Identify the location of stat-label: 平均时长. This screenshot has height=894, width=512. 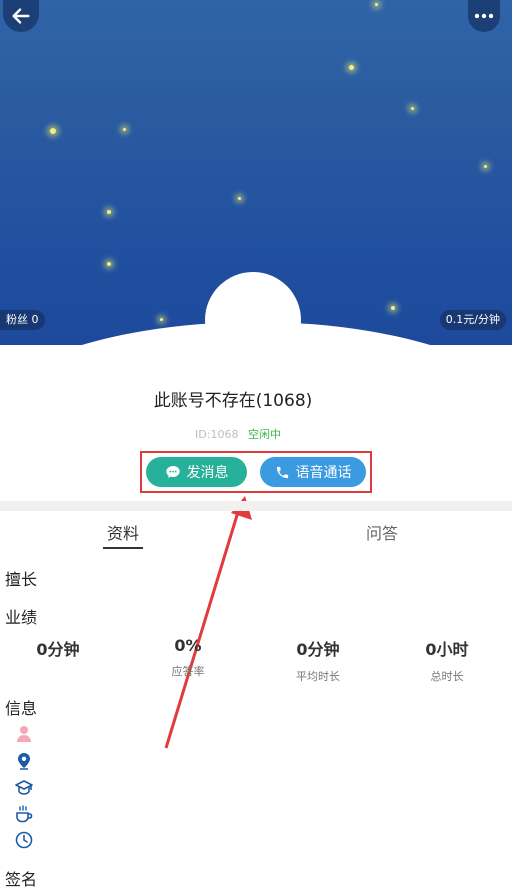
(318, 676).